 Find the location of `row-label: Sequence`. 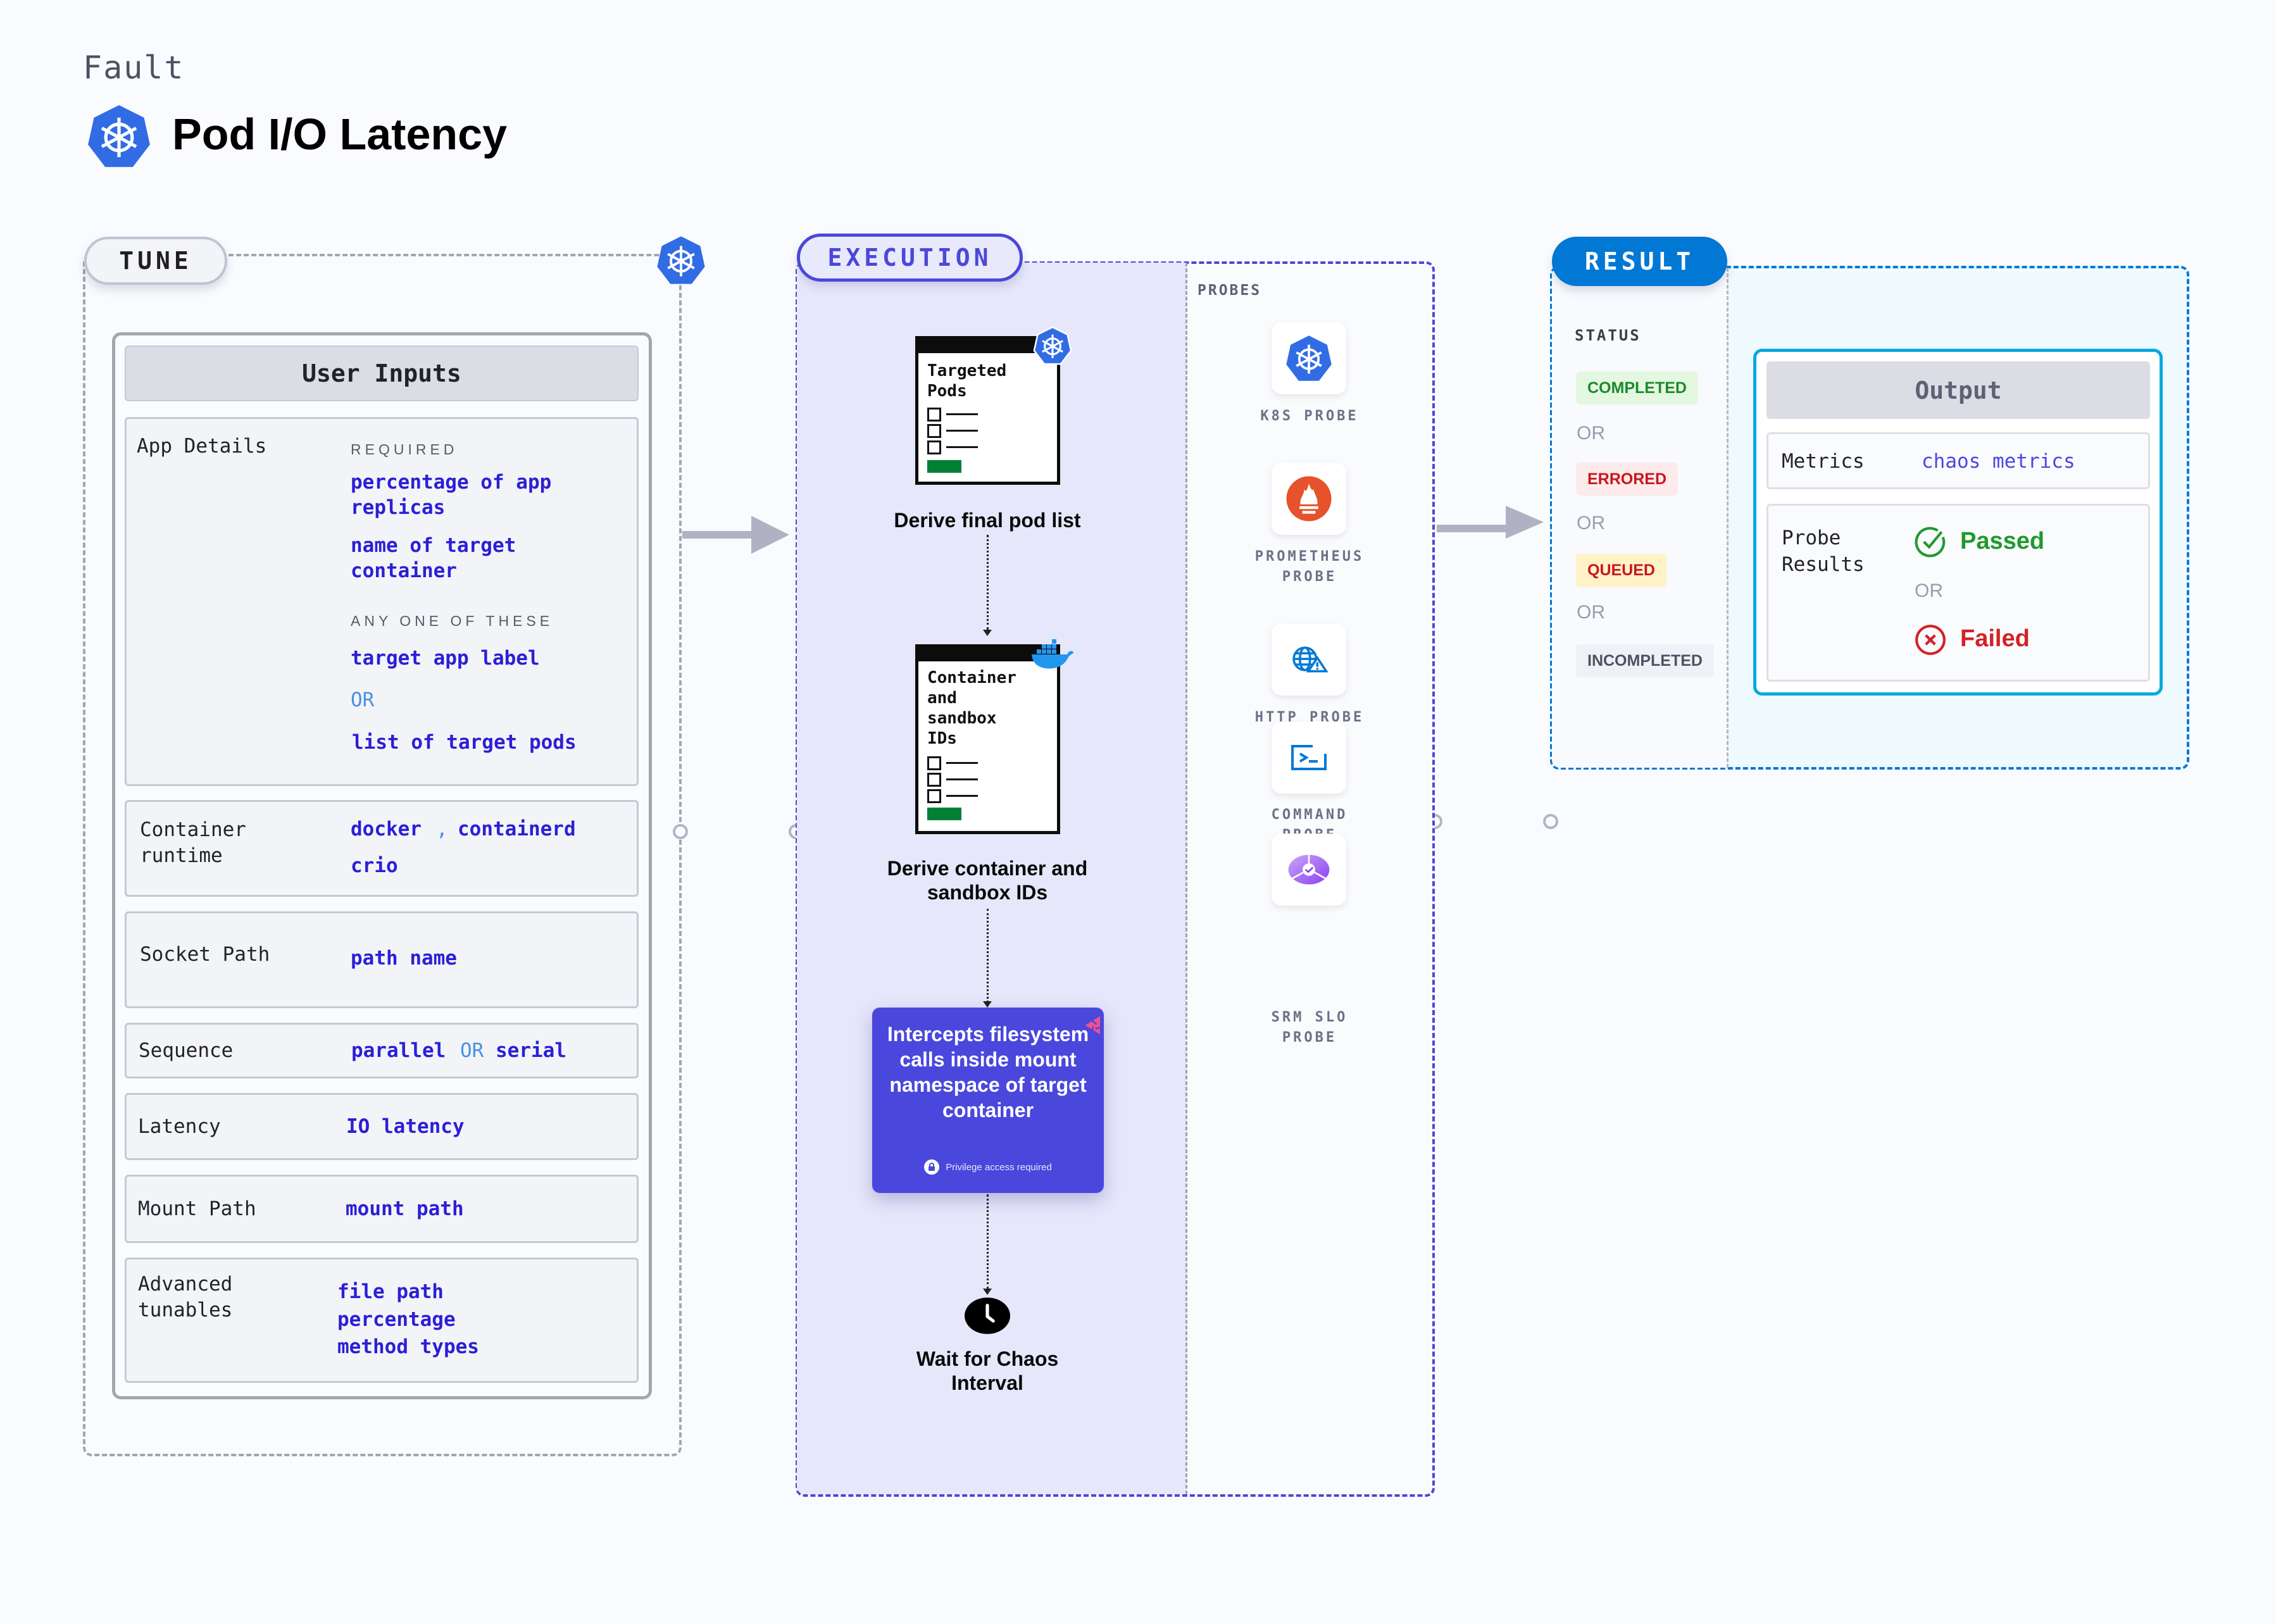

row-label: Sequence is located at coordinates (186, 1050).